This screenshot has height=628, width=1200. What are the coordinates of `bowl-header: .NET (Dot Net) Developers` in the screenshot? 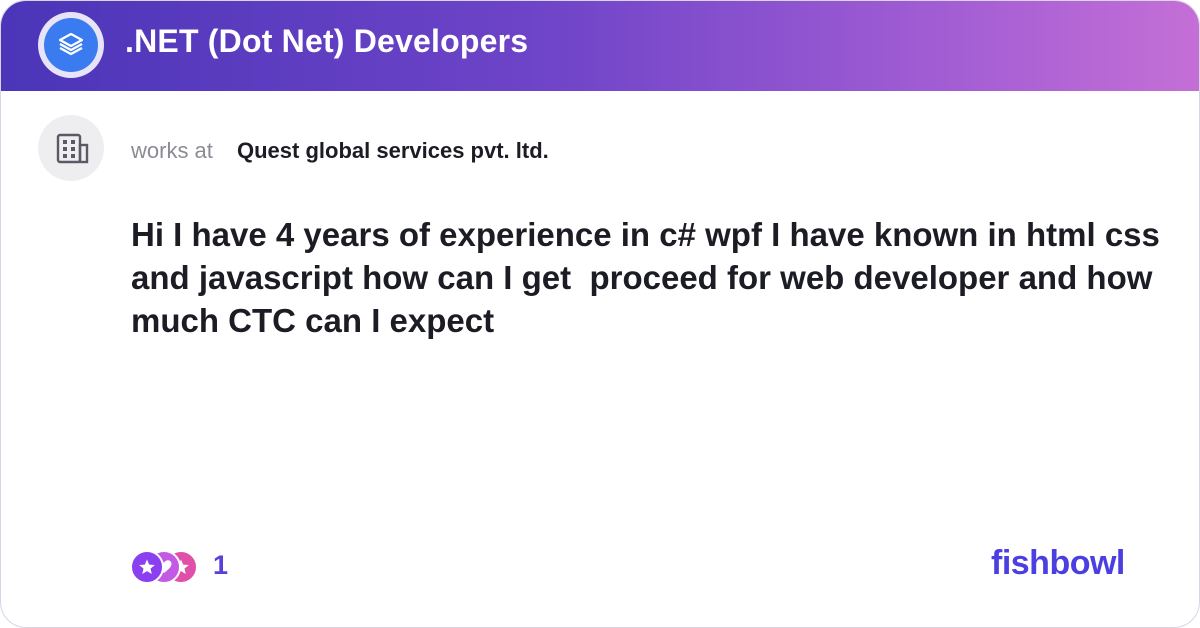 It's located at (600, 46).